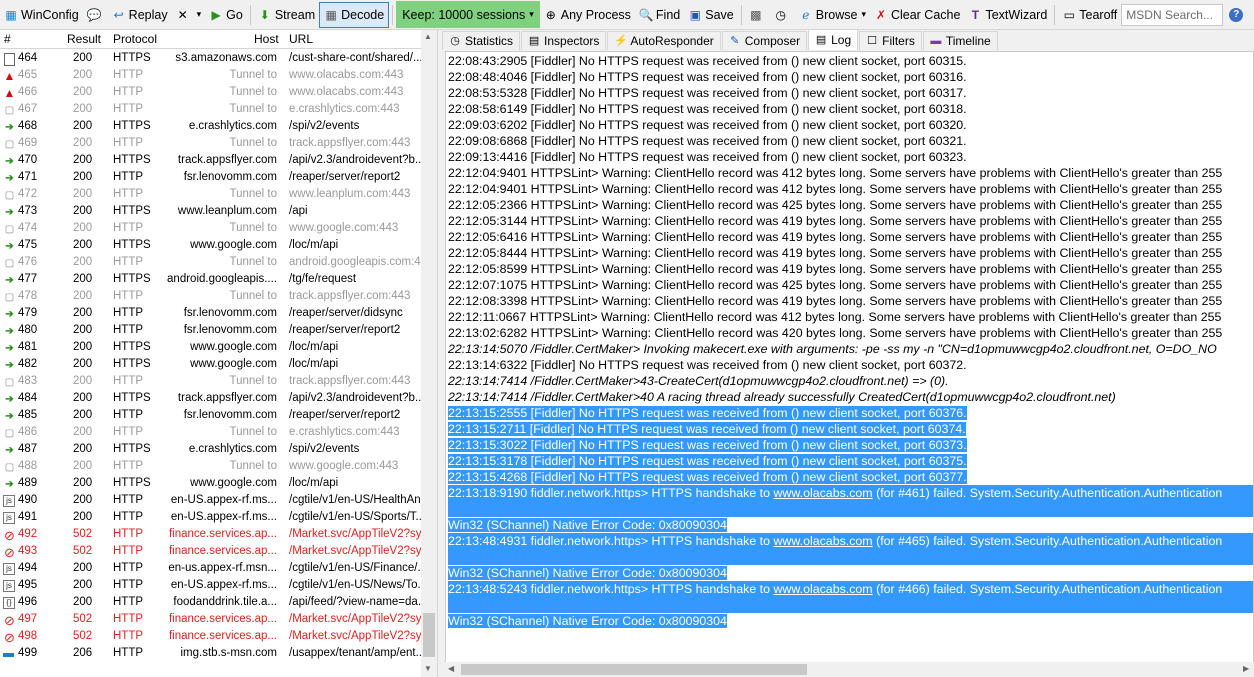 Image resolution: width=1254 pixels, height=677 pixels. What do you see at coordinates (189, 15) in the screenshot?
I see `remove-button: ✕ ▾` at bounding box center [189, 15].